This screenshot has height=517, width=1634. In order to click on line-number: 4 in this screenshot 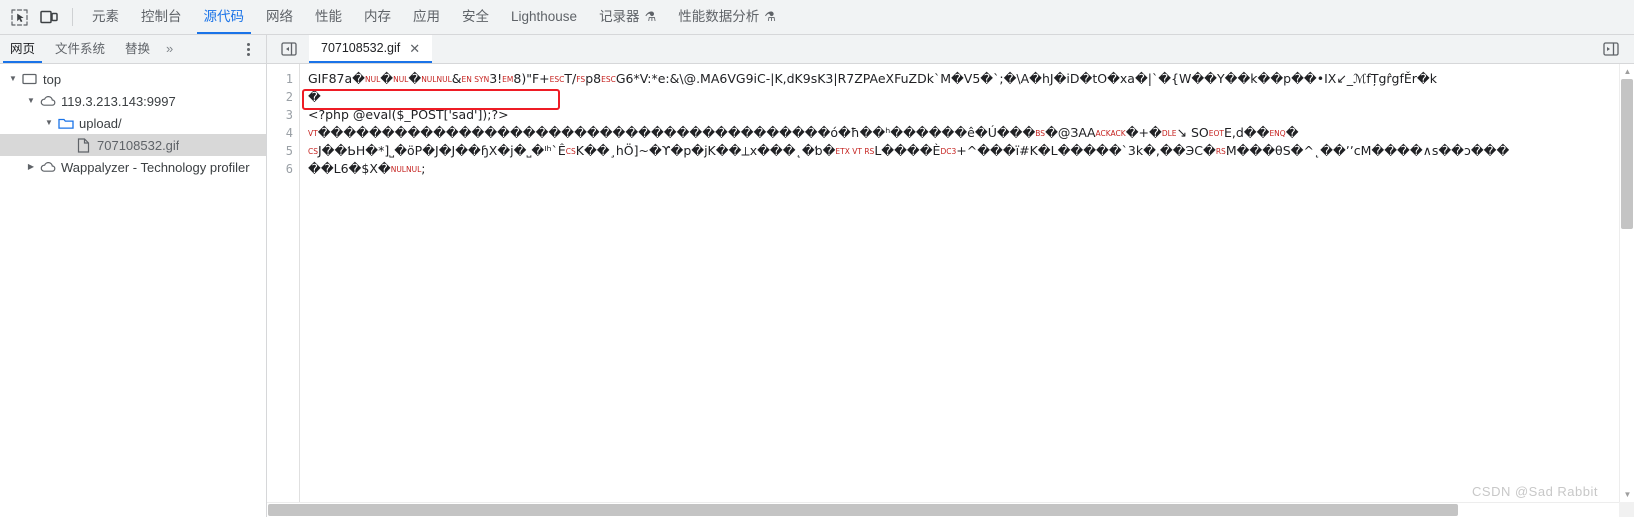, I will do `click(289, 133)`.